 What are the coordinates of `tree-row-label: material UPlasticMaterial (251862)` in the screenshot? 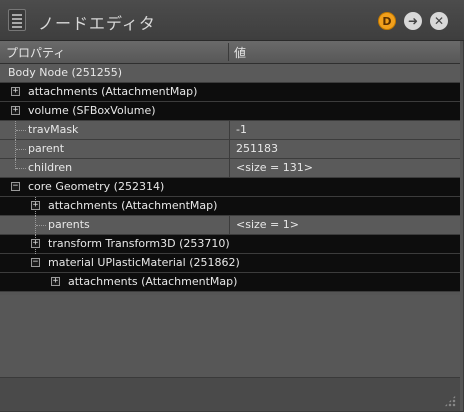 It's located at (144, 262).